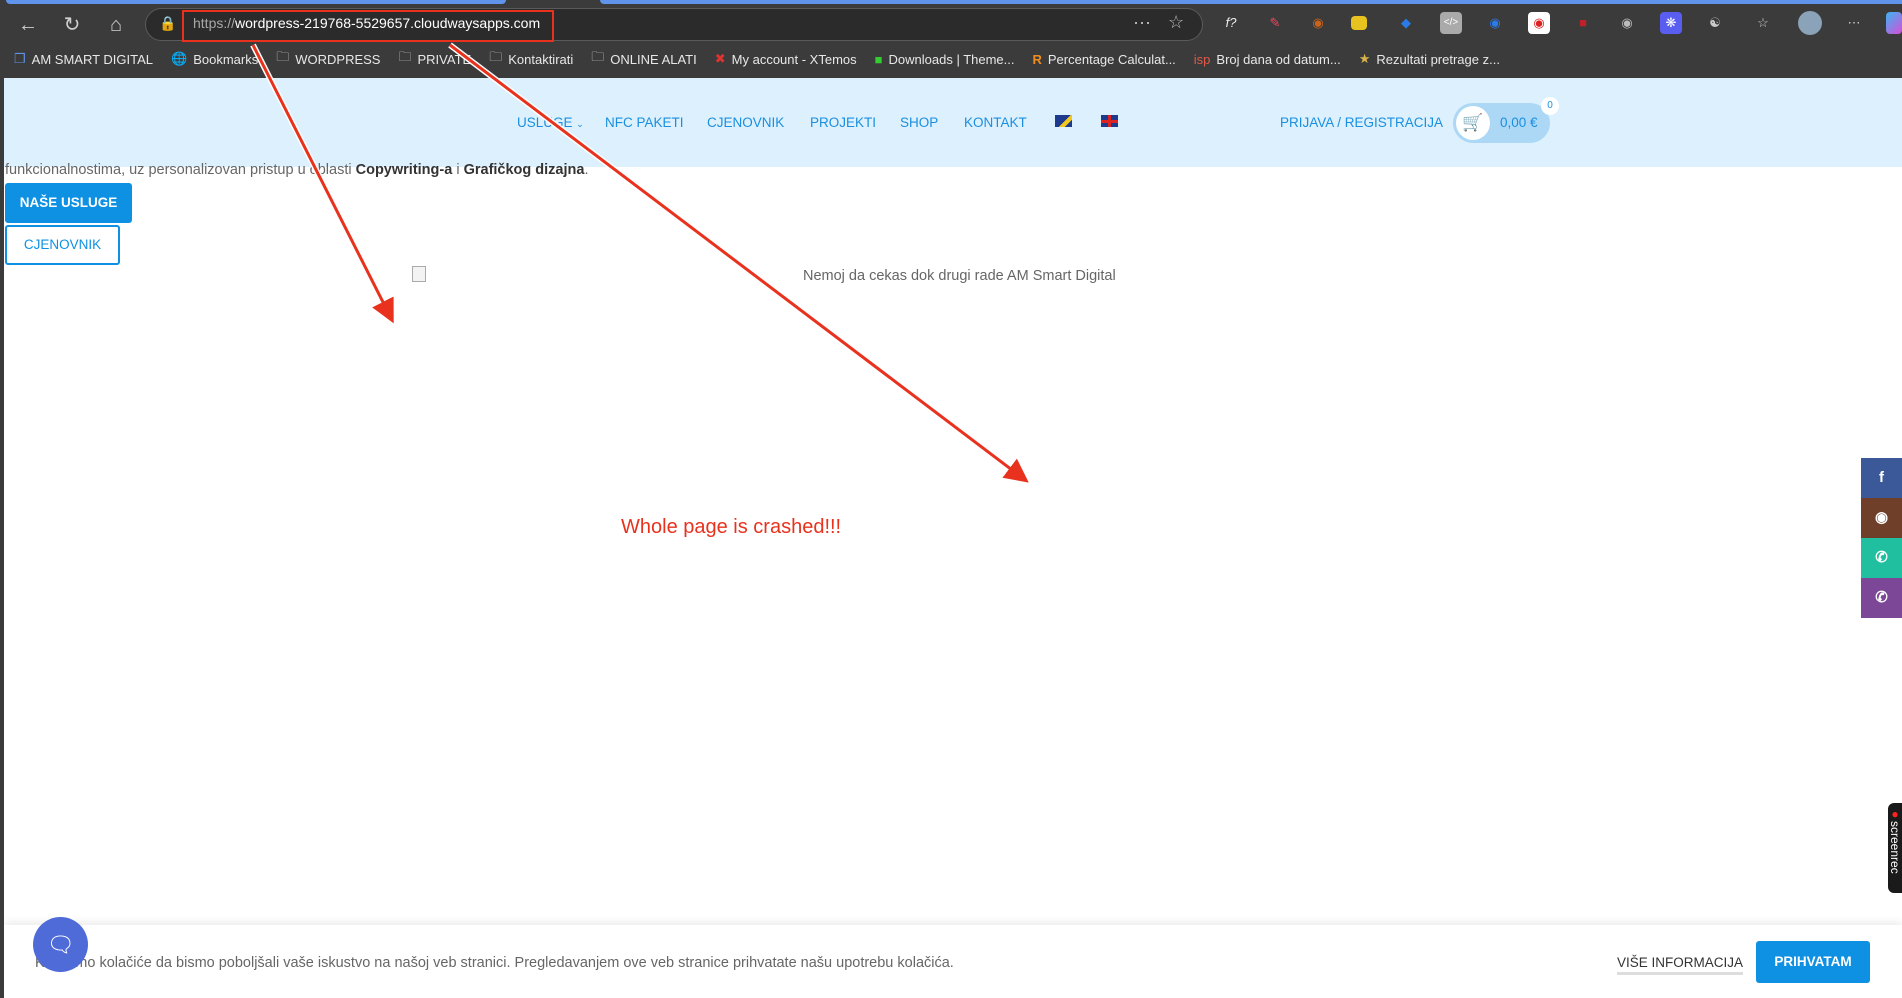 The width and height of the screenshot is (1902, 998). Describe the element at coordinates (1364, 58) in the screenshot. I see `star-icon: ★` at that location.